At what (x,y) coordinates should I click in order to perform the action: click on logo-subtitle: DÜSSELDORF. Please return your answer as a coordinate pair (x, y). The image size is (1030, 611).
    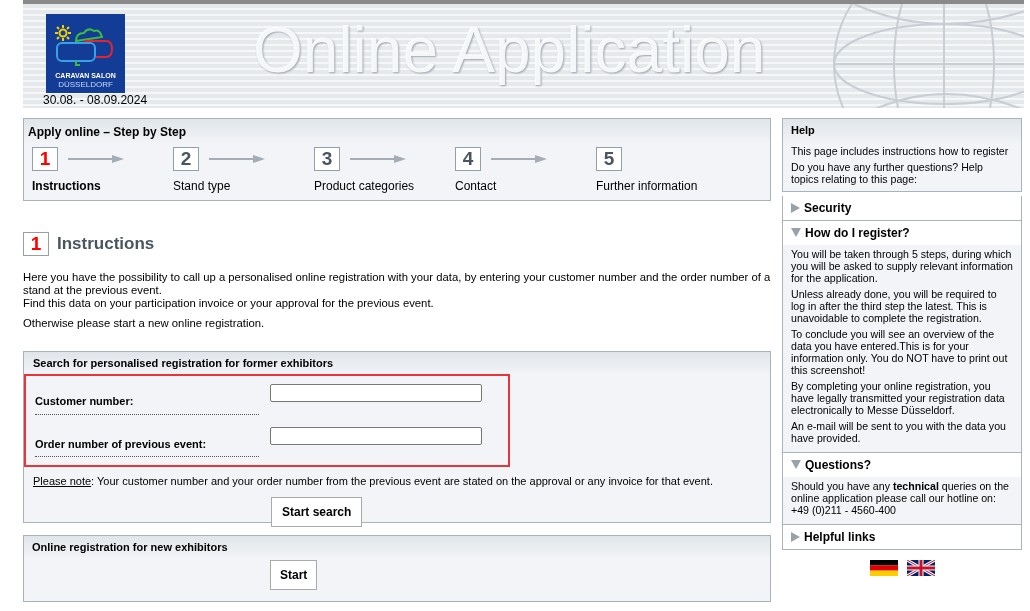
    Looking at the image, I should click on (85, 84).